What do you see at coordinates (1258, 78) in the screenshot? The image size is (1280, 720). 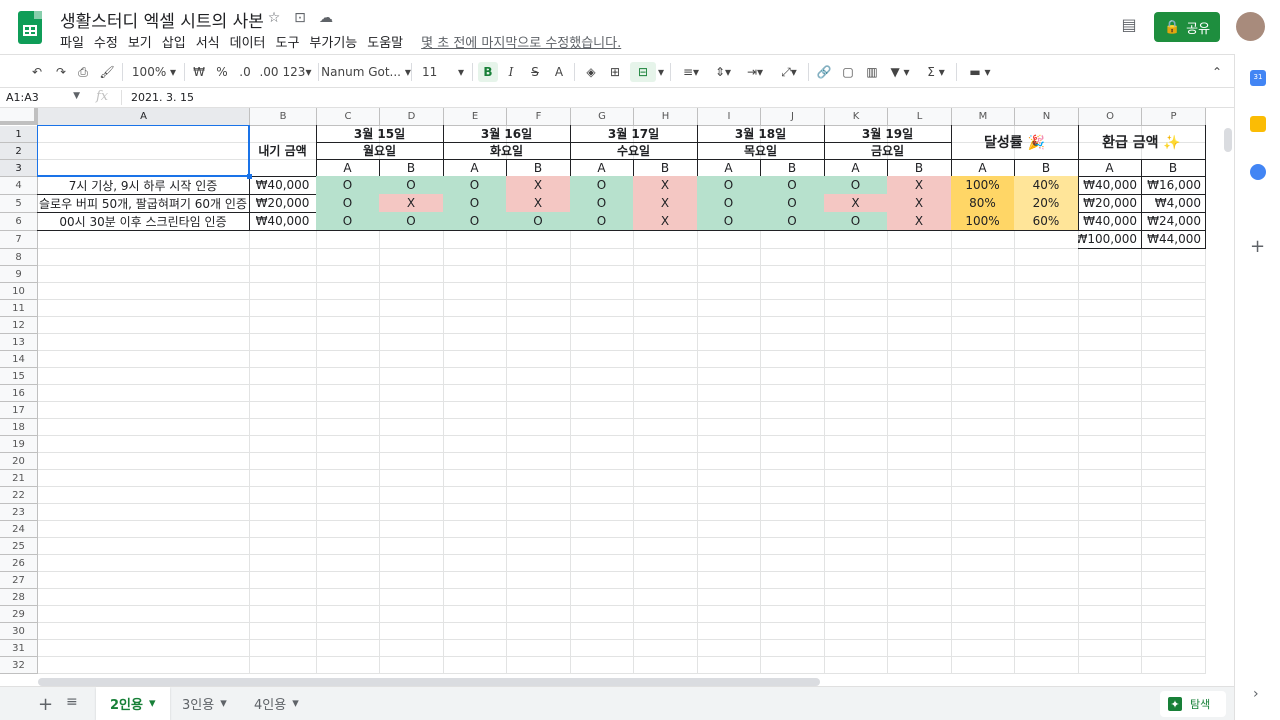 I see `calendar-icon` at bounding box center [1258, 78].